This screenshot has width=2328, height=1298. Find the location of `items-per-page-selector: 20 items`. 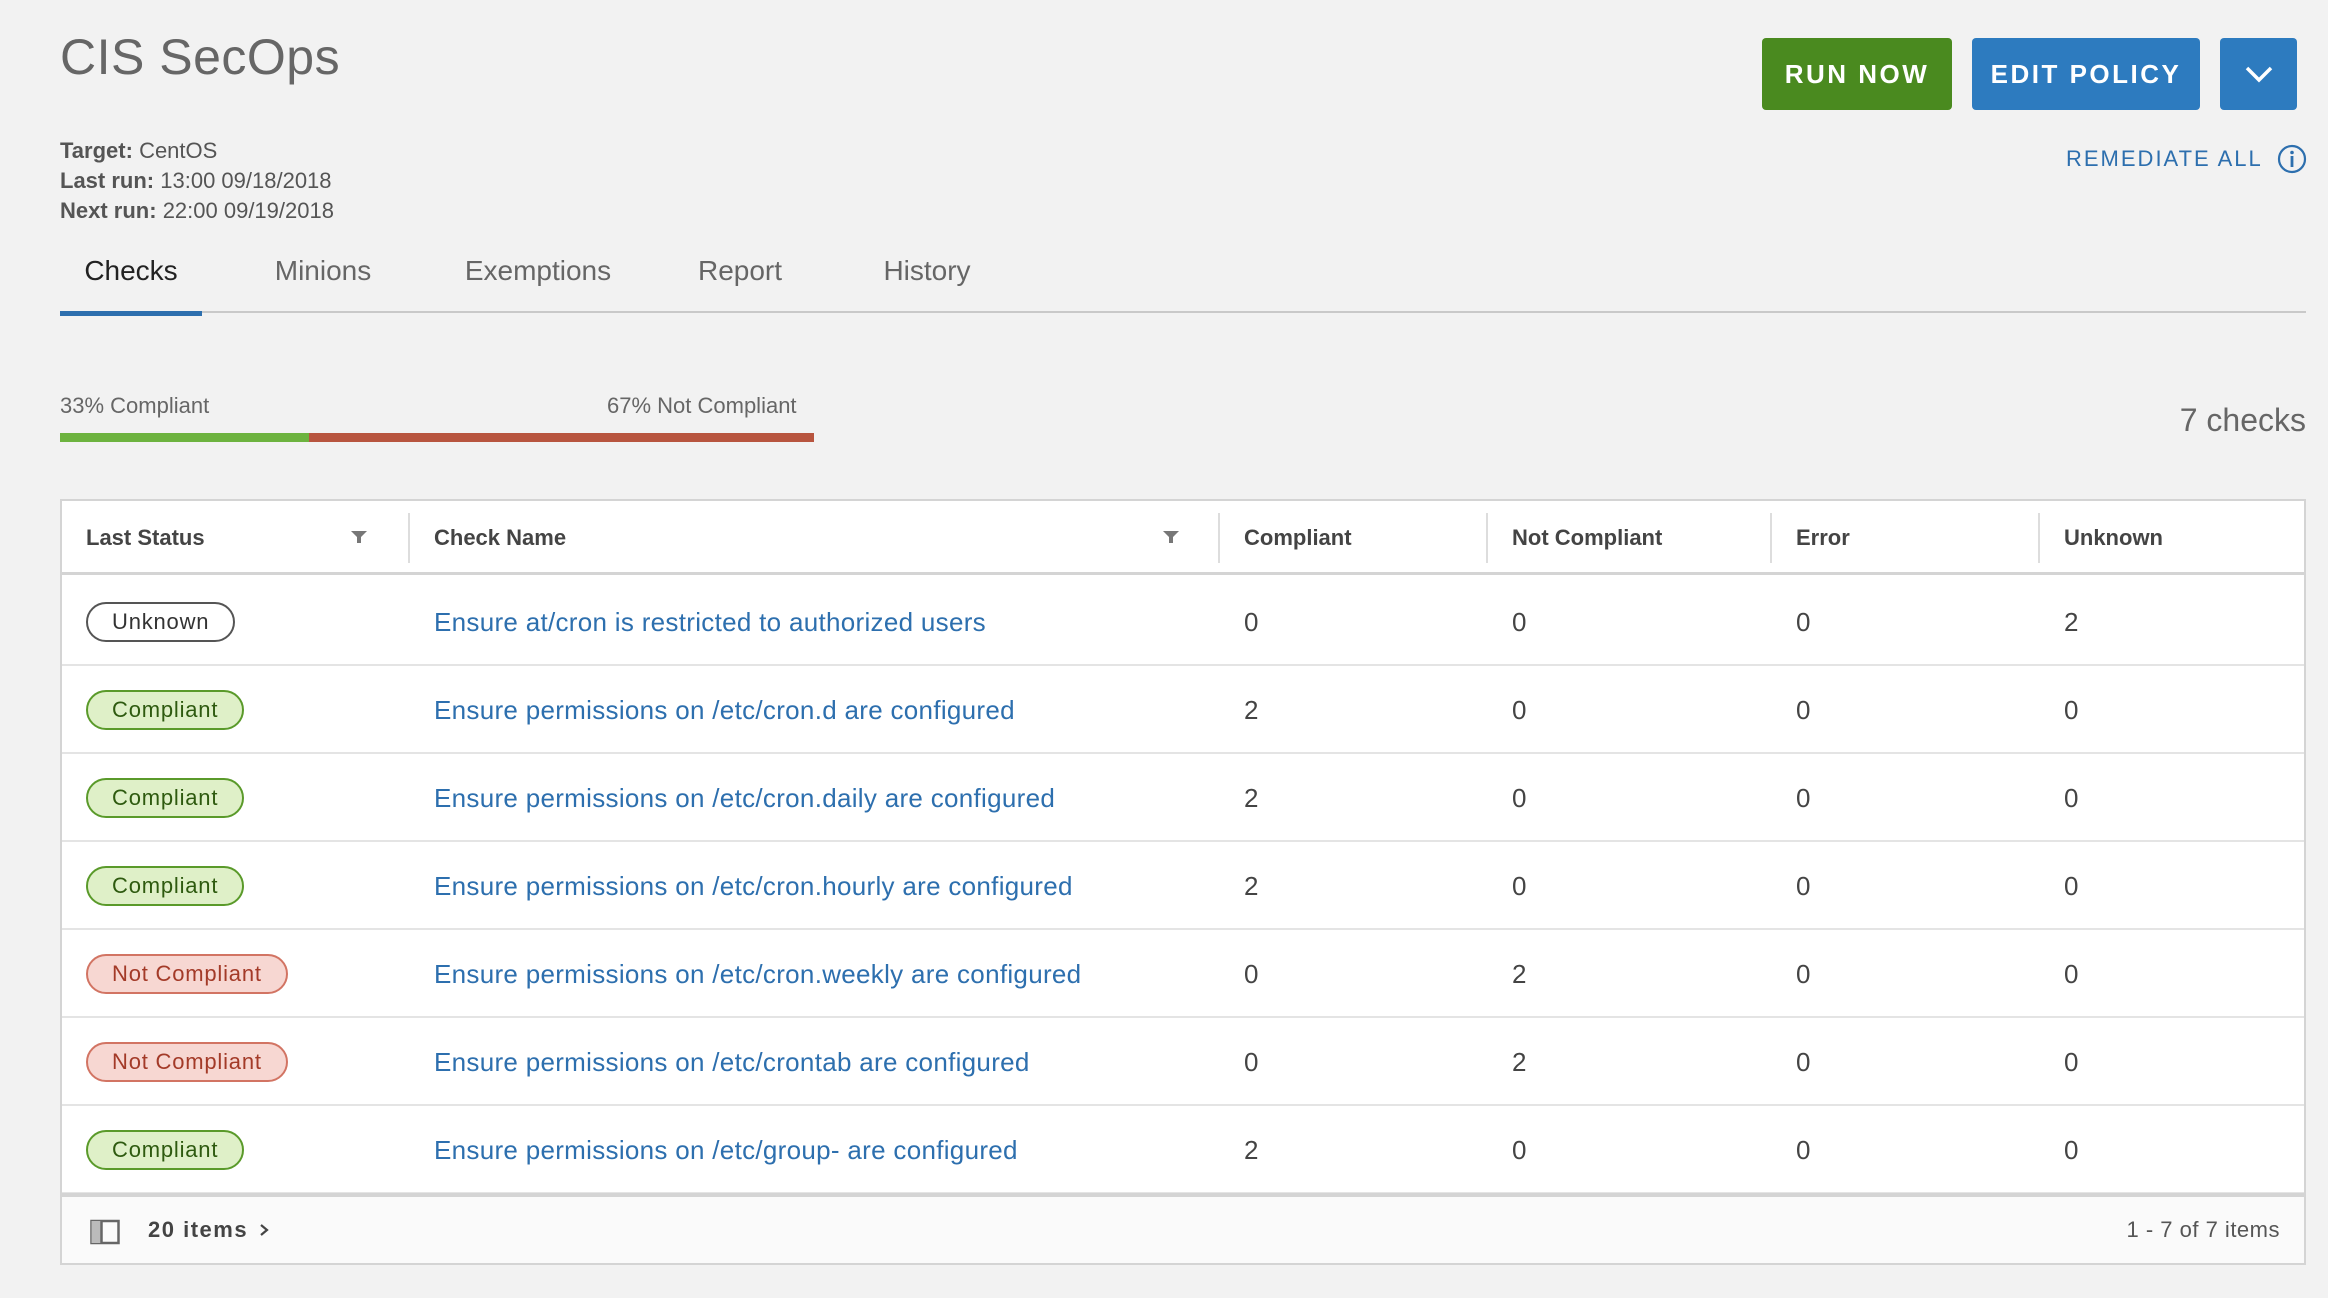

items-per-page-selector: 20 items is located at coordinates (209, 1230).